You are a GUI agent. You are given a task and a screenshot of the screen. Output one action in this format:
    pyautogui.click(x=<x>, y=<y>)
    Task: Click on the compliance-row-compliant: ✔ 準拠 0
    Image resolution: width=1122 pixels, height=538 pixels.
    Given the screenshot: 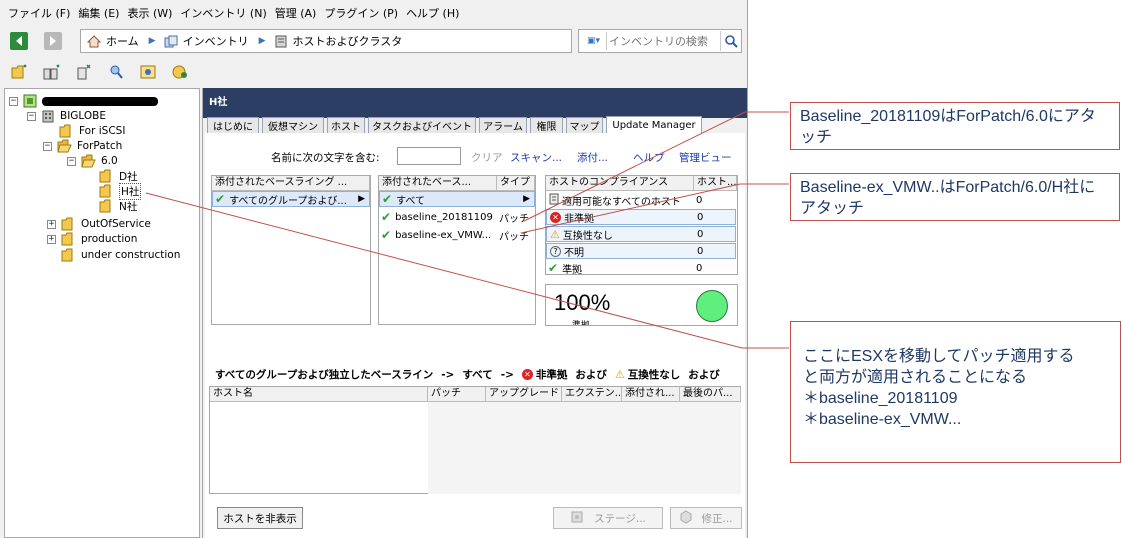 What is the action you would take?
    pyautogui.click(x=641, y=268)
    